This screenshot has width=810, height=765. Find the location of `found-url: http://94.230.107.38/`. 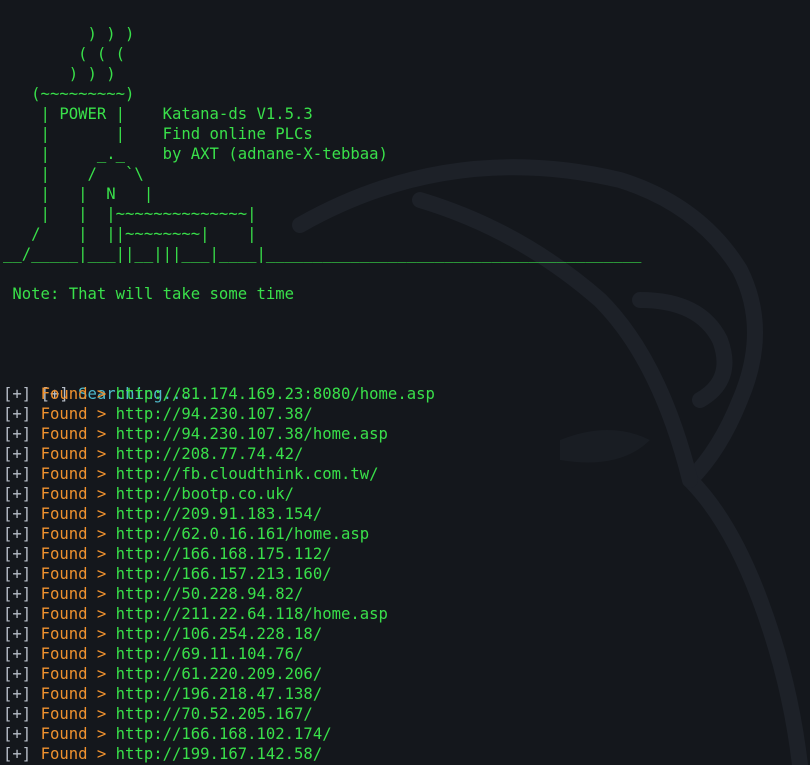

found-url: http://94.230.107.38/ is located at coordinates (214, 414).